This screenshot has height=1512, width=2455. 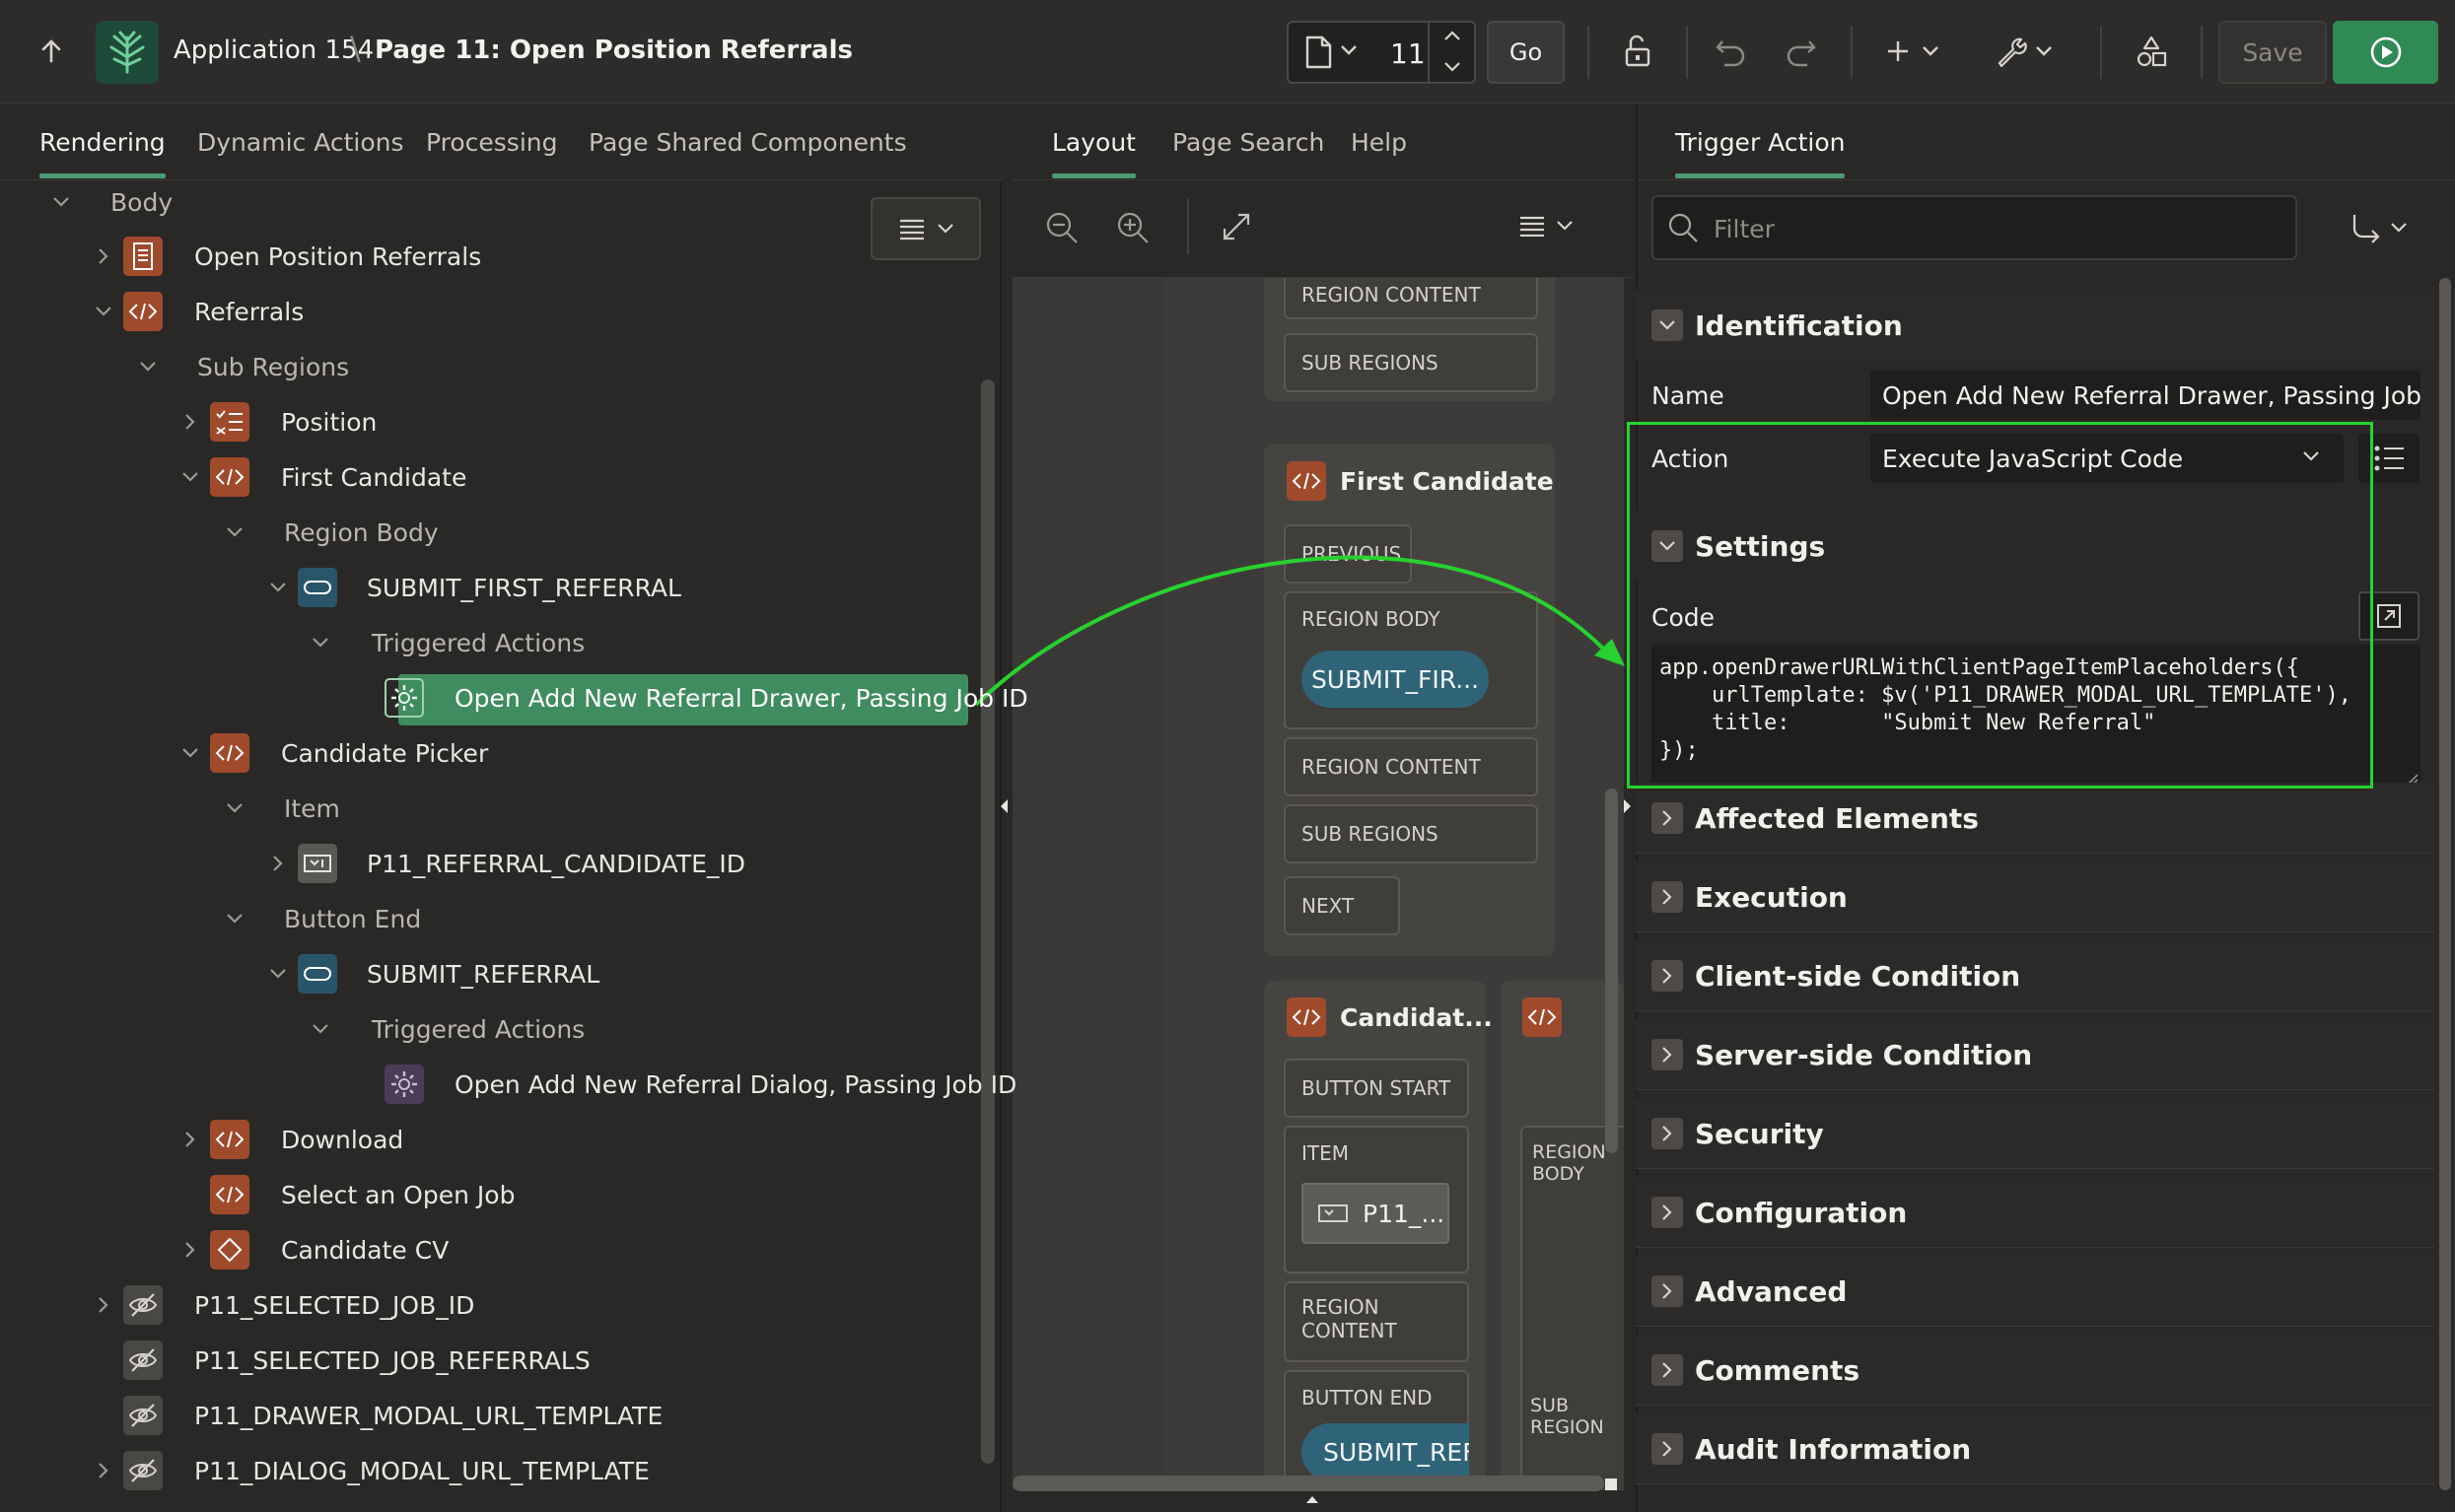 I want to click on tree-node-label: SUBMIT_FIRST_REFERRAL, so click(x=524, y=588).